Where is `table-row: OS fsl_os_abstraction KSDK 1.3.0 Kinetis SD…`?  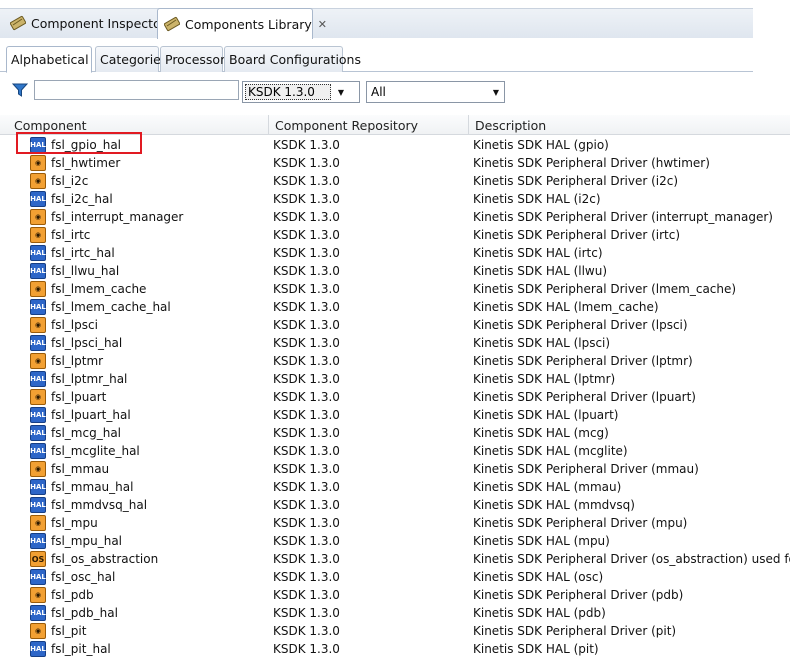 table-row: OS fsl_os_abstraction KSDK 1.3.0 Kinetis SD… is located at coordinates (395, 559).